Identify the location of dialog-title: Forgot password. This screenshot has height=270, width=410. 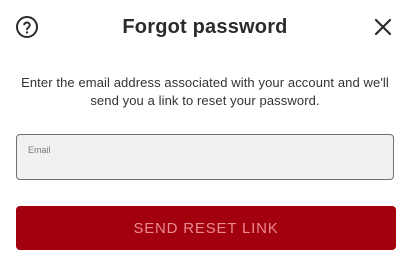
(205, 27).